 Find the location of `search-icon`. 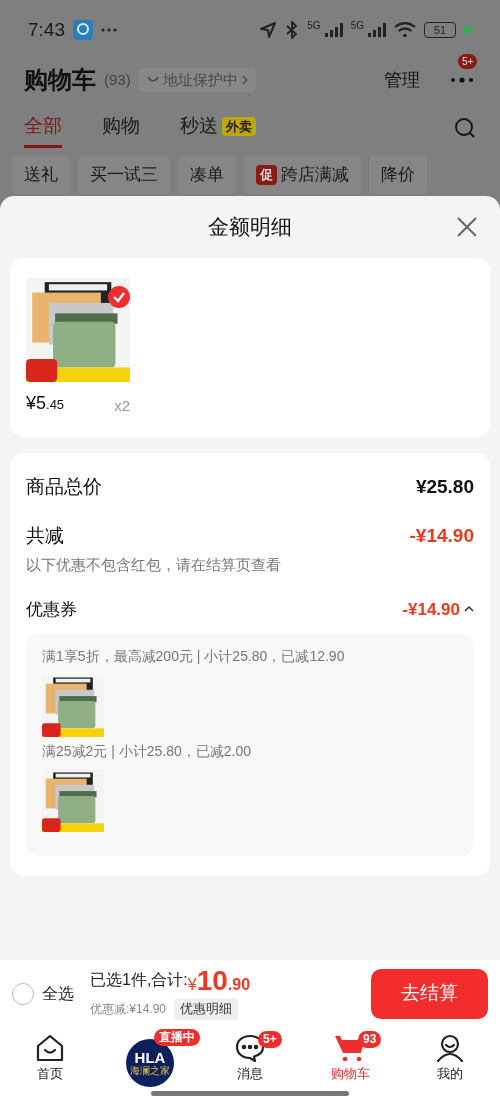

search-icon is located at coordinates (465, 128).